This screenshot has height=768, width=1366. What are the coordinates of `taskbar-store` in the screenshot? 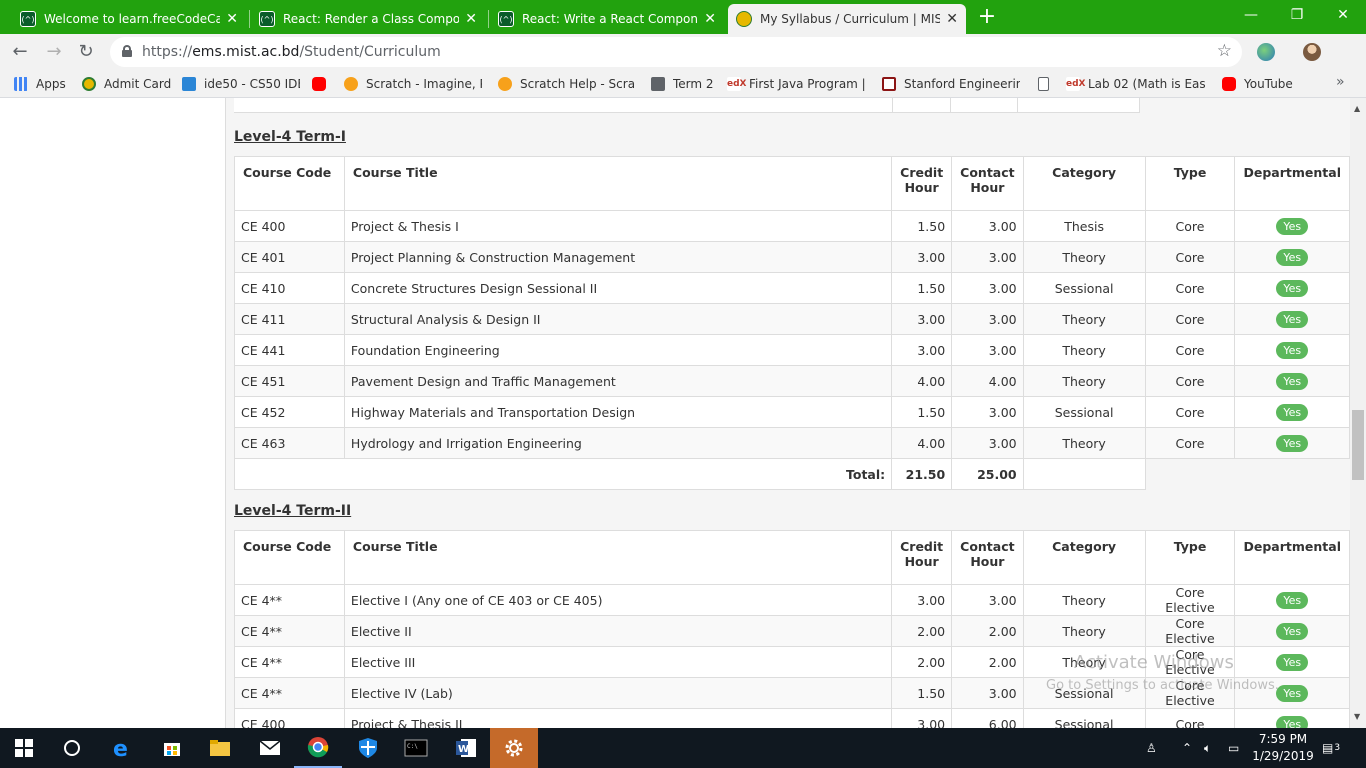 It's located at (172, 748).